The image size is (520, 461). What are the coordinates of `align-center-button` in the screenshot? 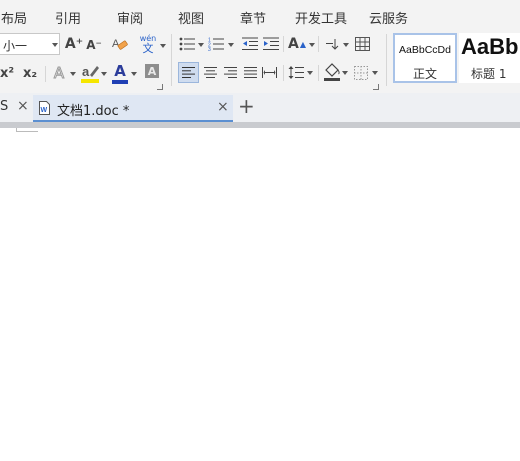 It's located at (210, 72).